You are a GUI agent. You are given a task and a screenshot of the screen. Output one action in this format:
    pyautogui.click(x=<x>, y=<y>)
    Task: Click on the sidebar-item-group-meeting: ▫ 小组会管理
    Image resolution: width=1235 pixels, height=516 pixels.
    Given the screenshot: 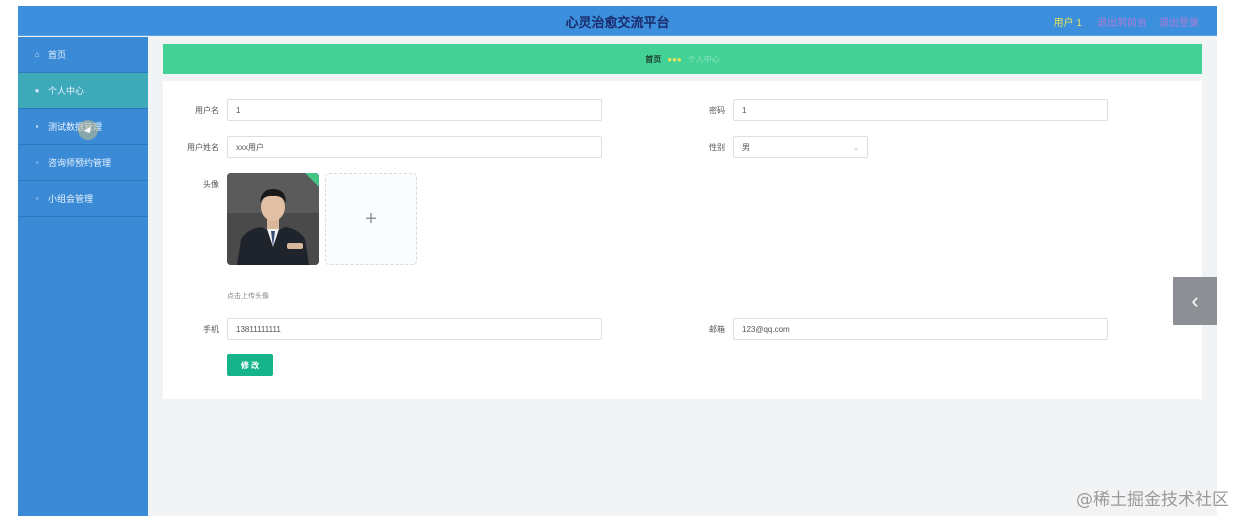 What is the action you would take?
    pyautogui.click(x=83, y=199)
    